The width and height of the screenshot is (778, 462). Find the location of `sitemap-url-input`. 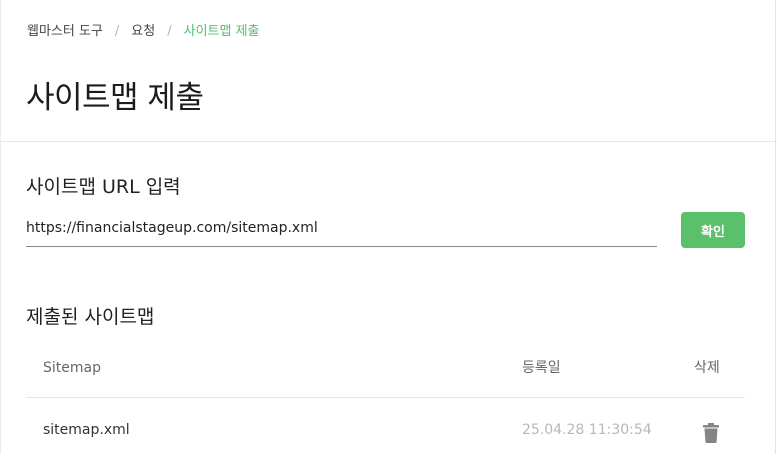

sitemap-url-input is located at coordinates (341, 231).